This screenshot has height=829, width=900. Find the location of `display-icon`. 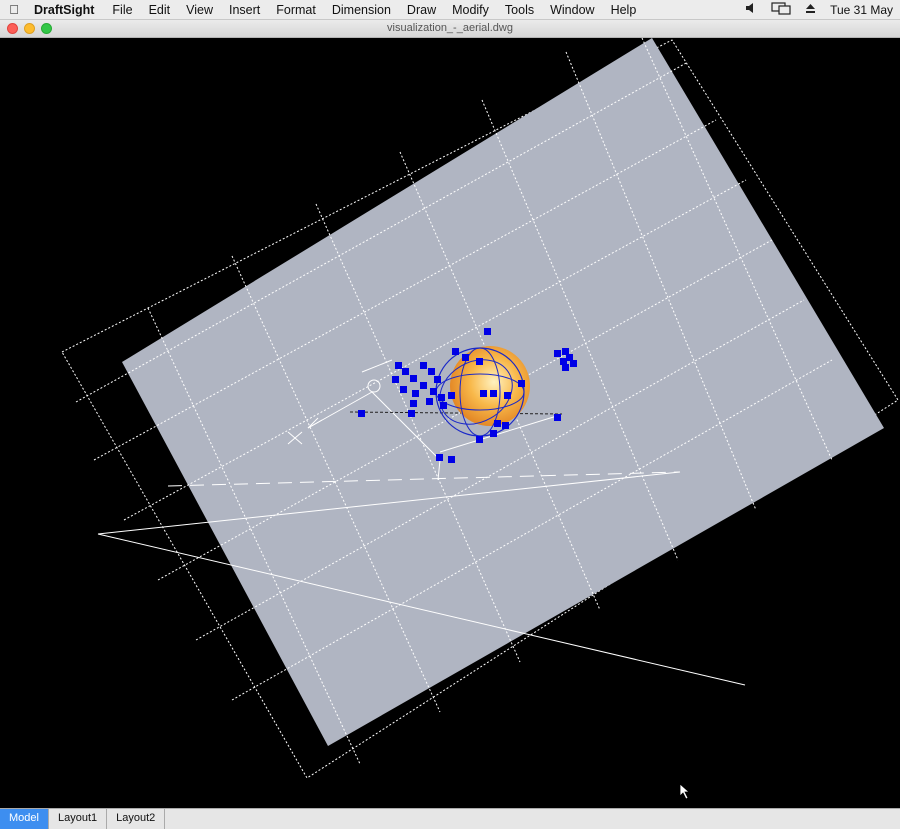

display-icon is located at coordinates (781, 9).